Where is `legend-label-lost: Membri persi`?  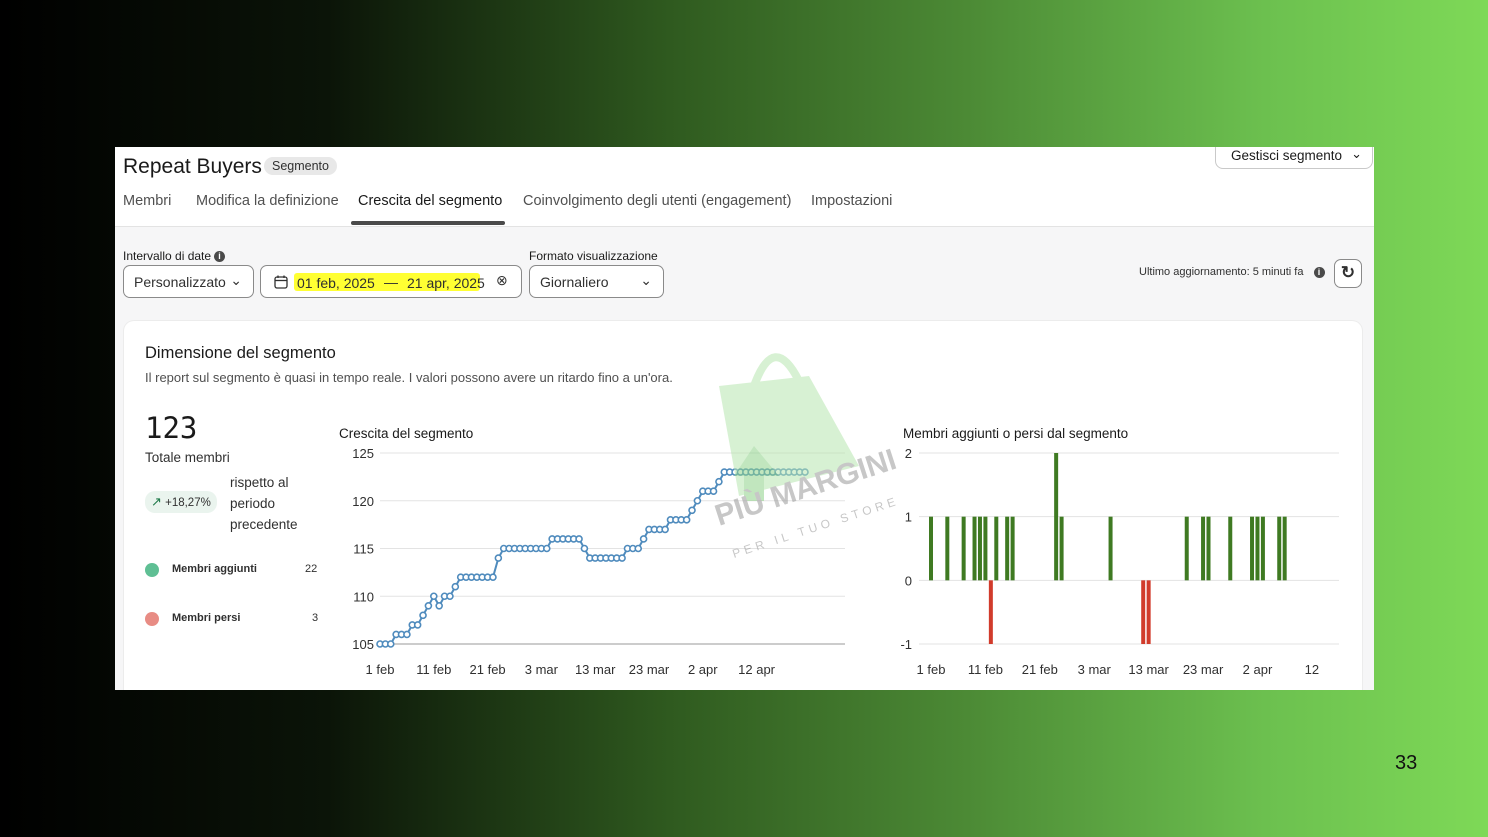
legend-label-lost: Membri persi is located at coordinates (206, 618).